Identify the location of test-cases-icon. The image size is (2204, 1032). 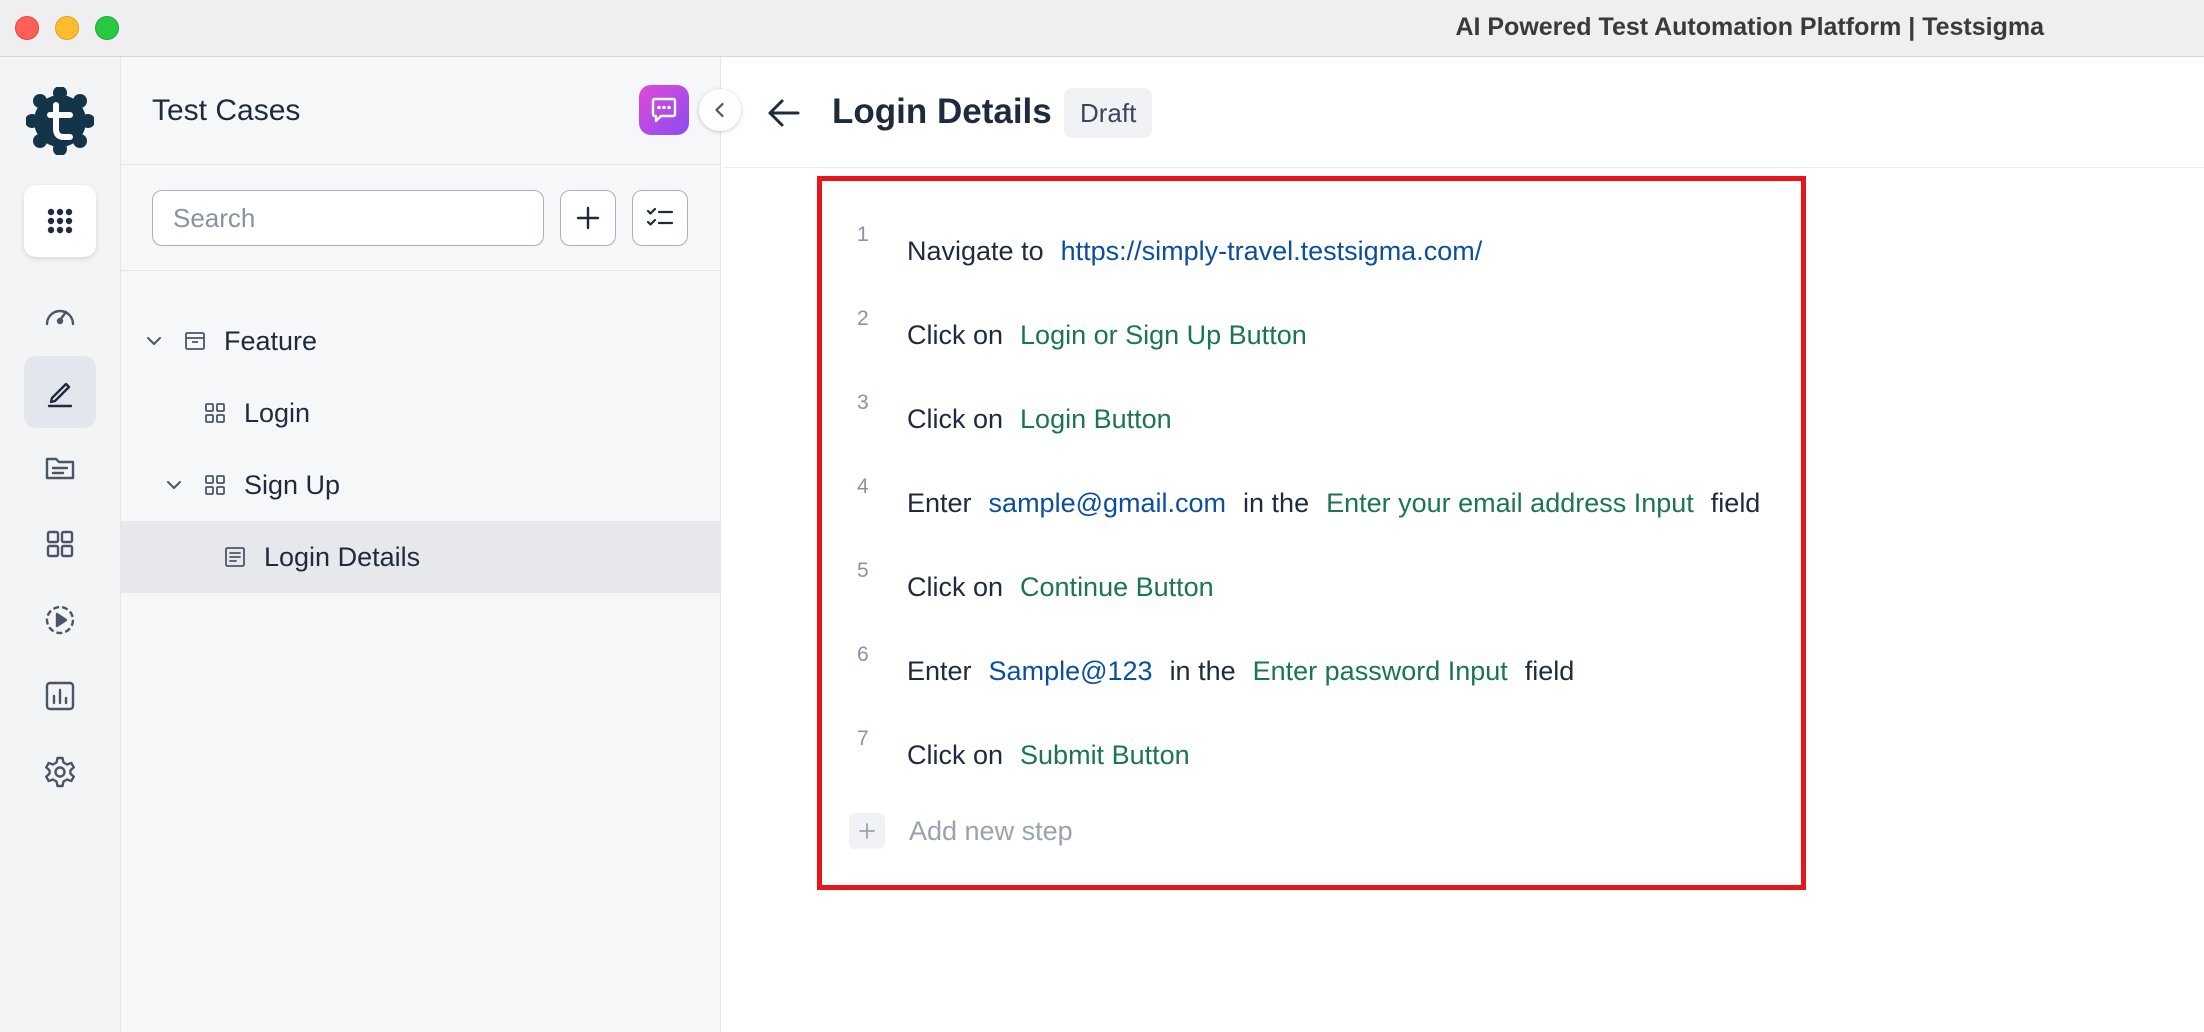
(60, 392).